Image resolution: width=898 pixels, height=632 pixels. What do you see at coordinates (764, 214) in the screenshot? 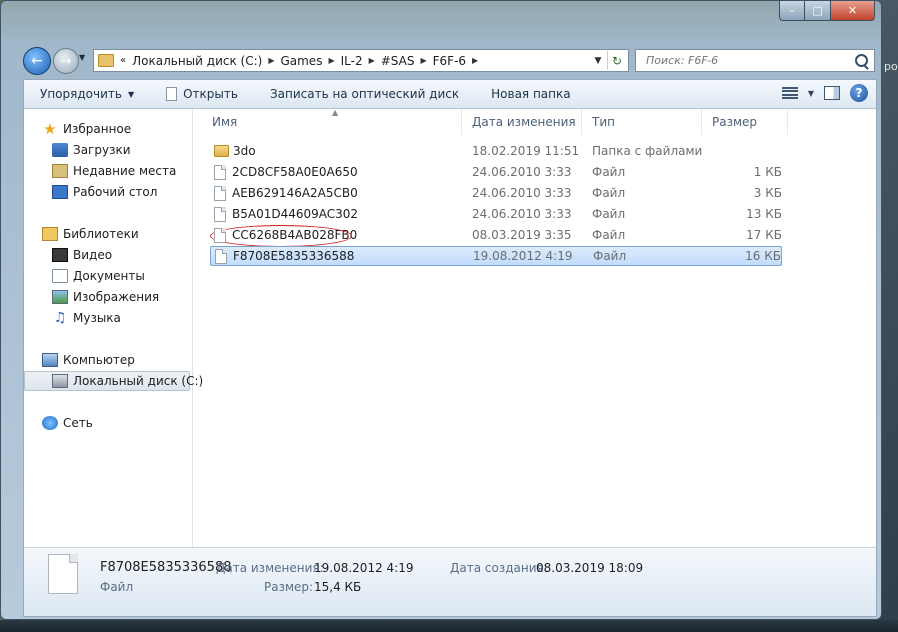
I see `file-size: 13 КБ` at bounding box center [764, 214].